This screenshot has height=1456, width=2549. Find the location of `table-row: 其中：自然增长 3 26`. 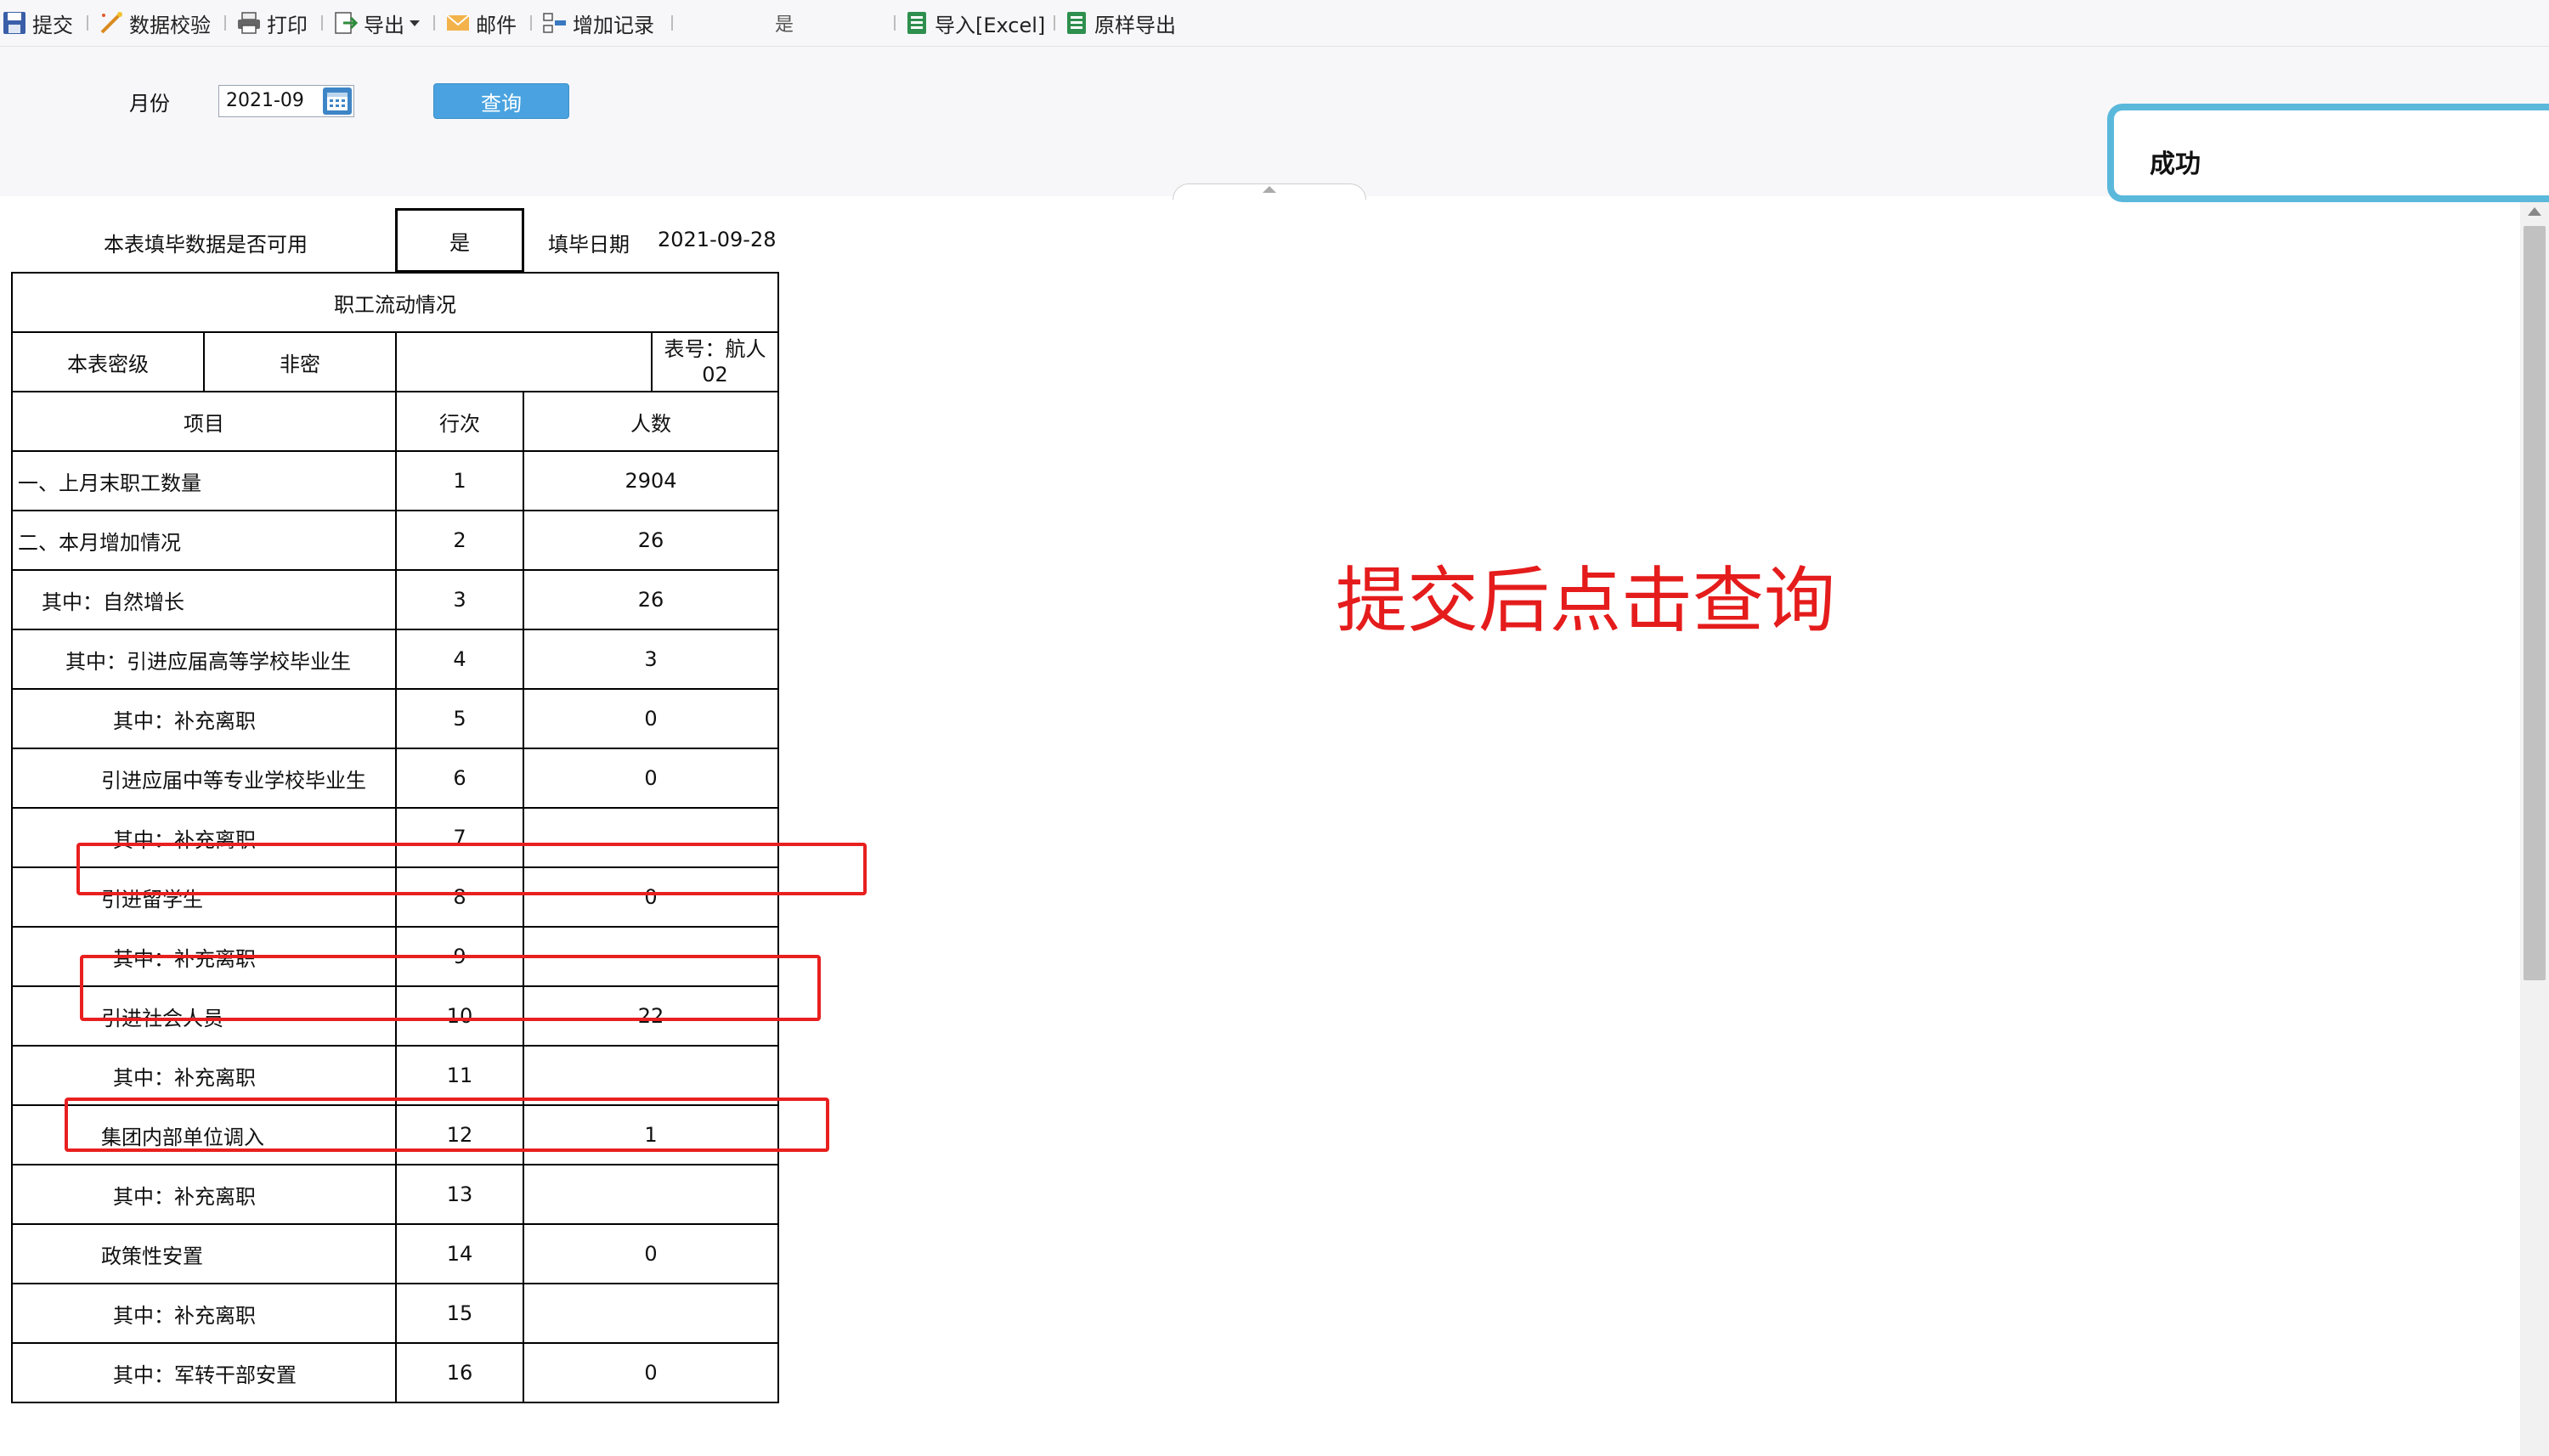

table-row: 其中：自然增长 3 26 is located at coordinates (395, 600).